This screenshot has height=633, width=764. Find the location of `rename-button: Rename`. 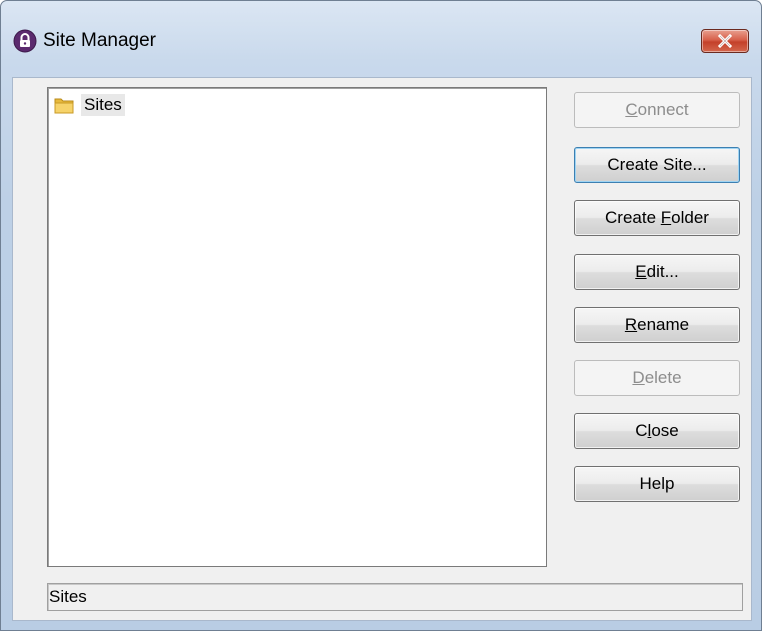

rename-button: Rename is located at coordinates (657, 325).